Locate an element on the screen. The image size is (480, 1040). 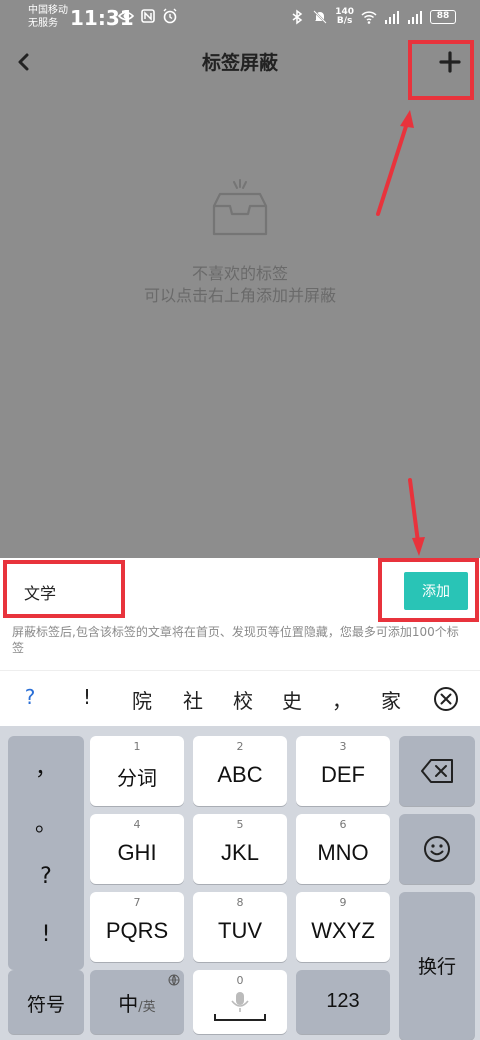
empty-tray-icon is located at coordinates (240, 207).